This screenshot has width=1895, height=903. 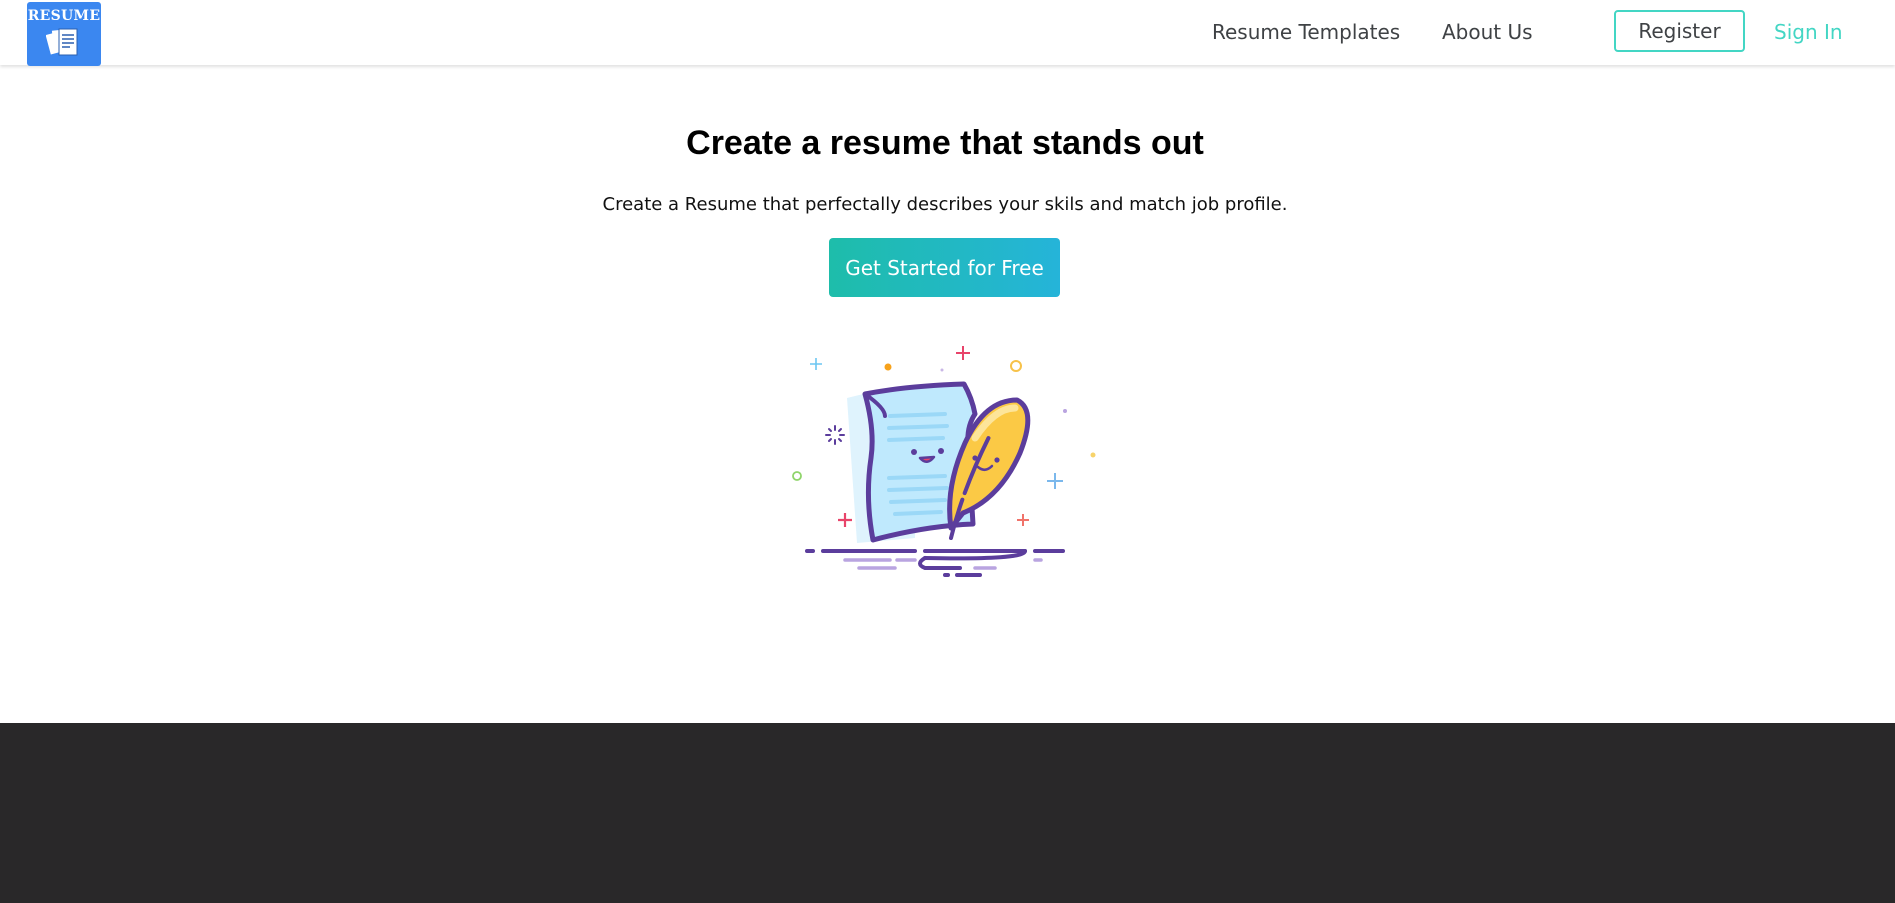 I want to click on get-started-button: Get Started for Free, so click(x=944, y=267).